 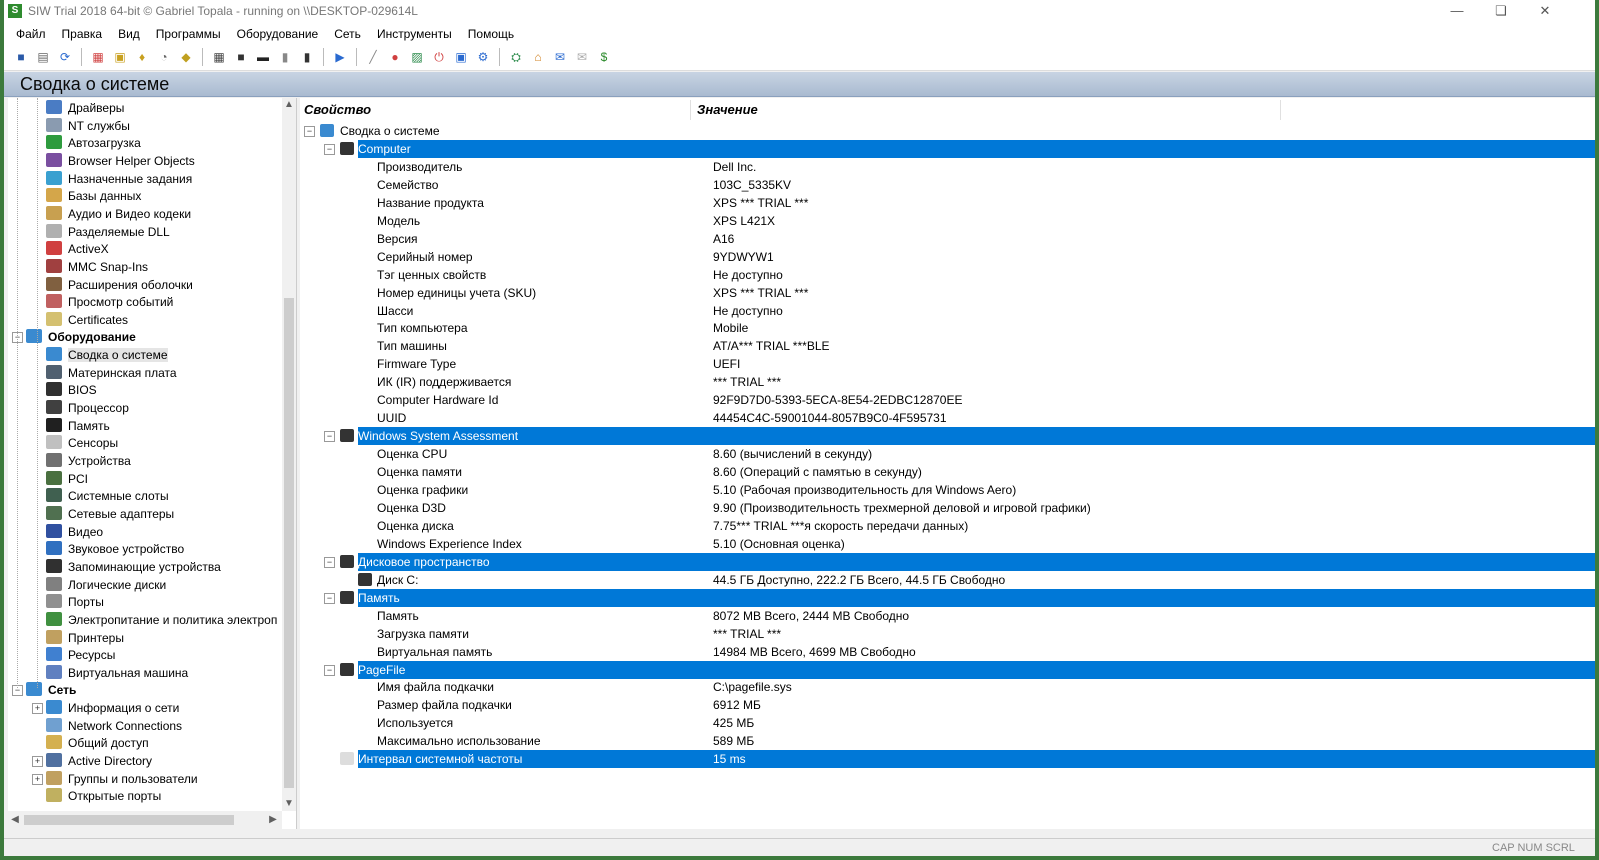 What do you see at coordinates (114, 726) in the screenshot?
I see `tree-item: Network Connections` at bounding box center [114, 726].